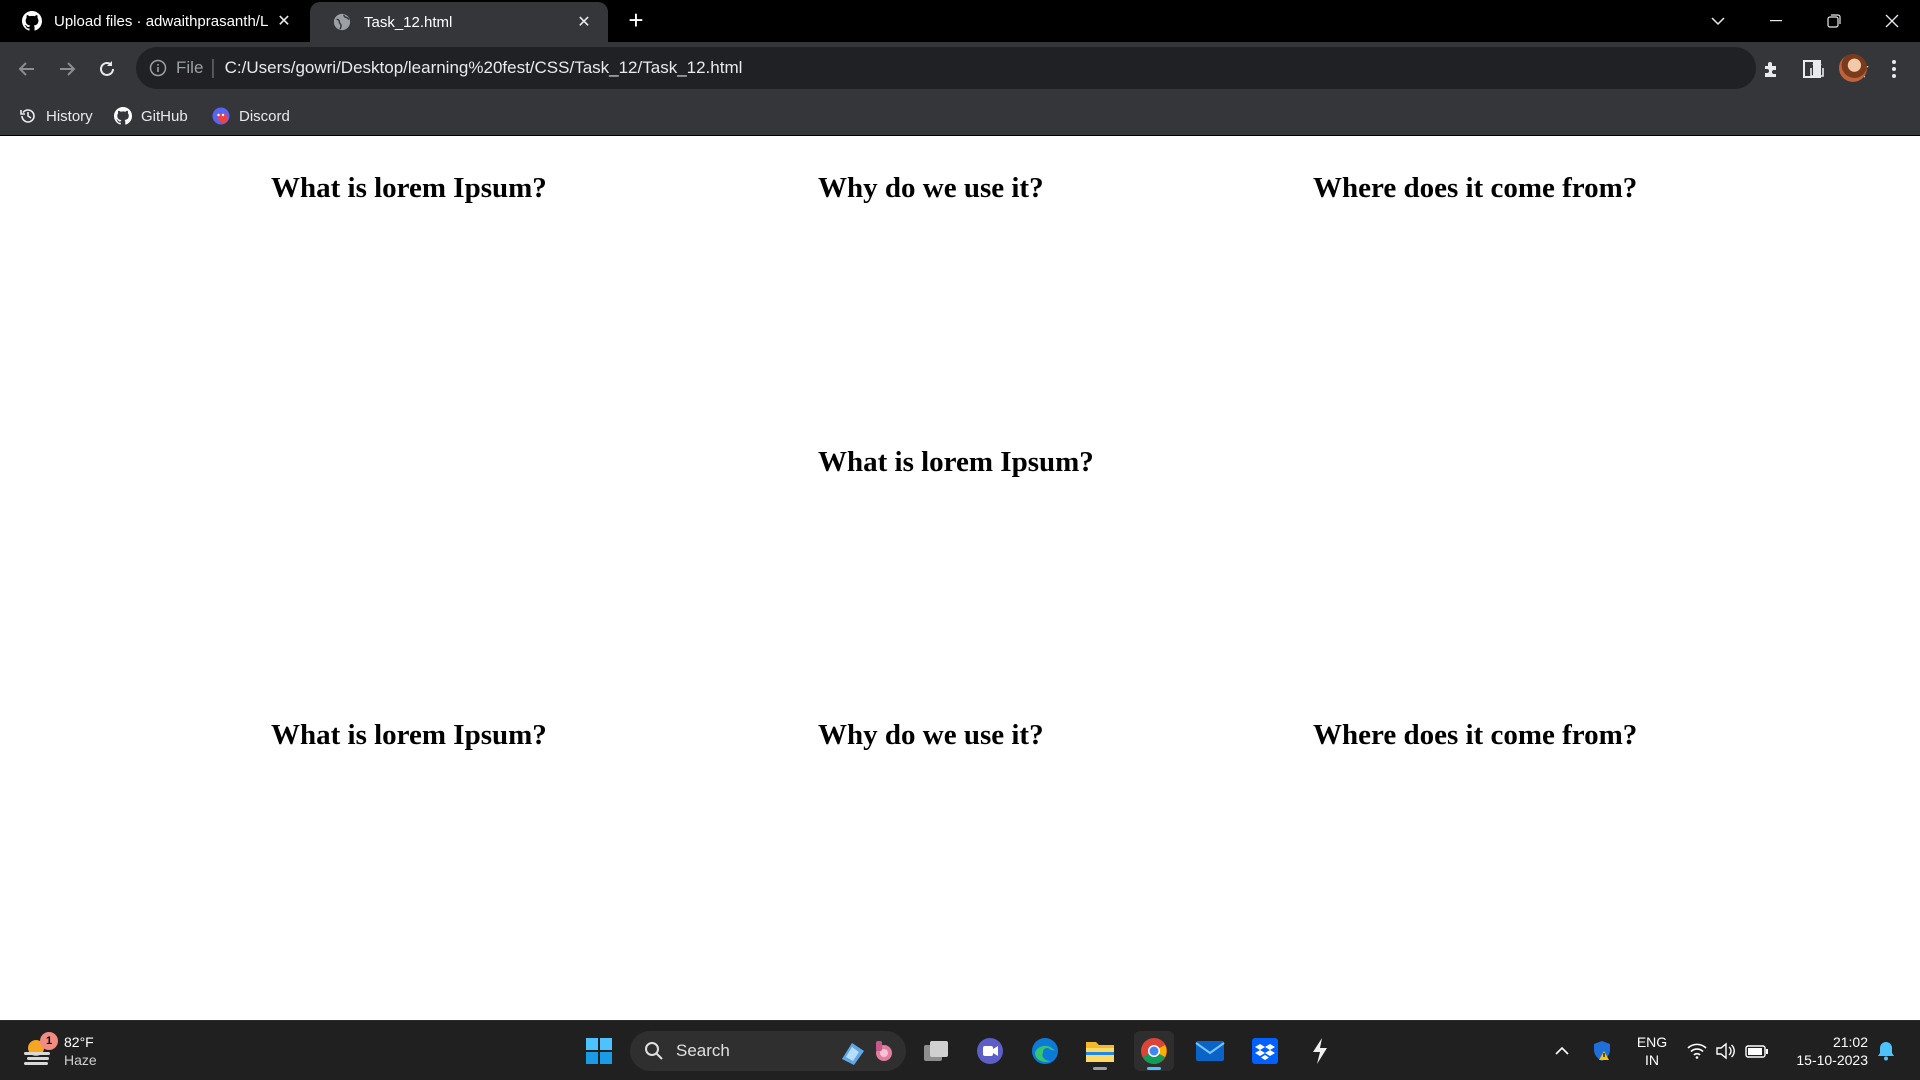 Image resolution: width=1920 pixels, height=1080 pixels. I want to click on dropbox-icon, so click(1265, 1051).